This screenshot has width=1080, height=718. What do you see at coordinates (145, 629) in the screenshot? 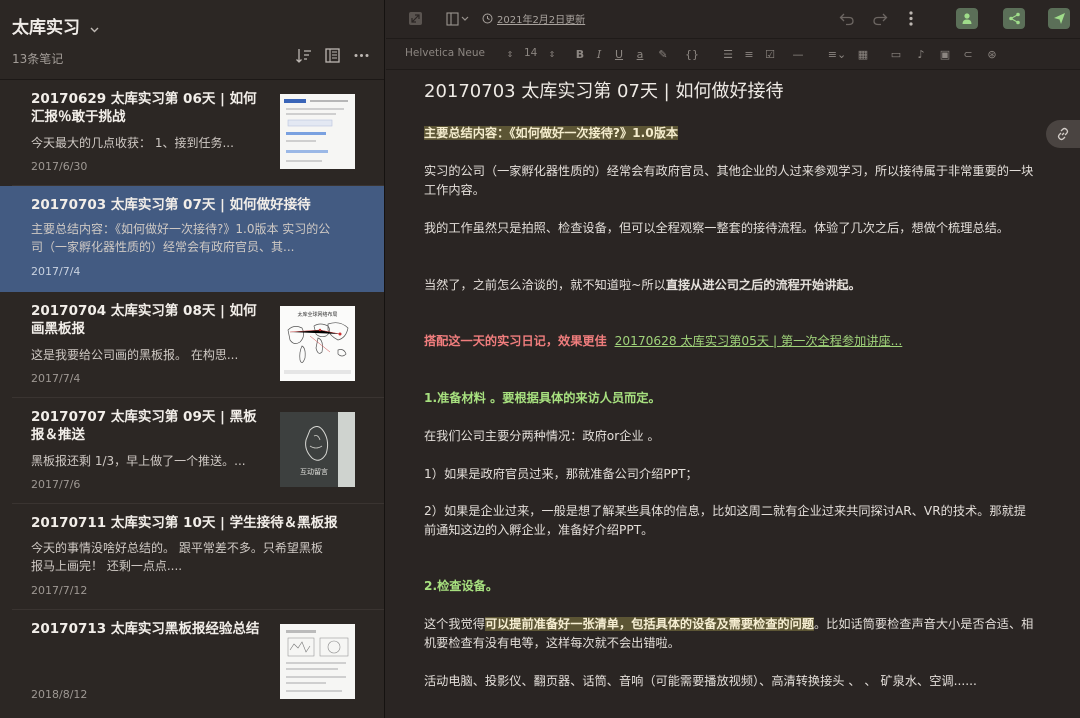
I see `note-title: 20170713 太库实习黑板报经验总结` at bounding box center [145, 629].